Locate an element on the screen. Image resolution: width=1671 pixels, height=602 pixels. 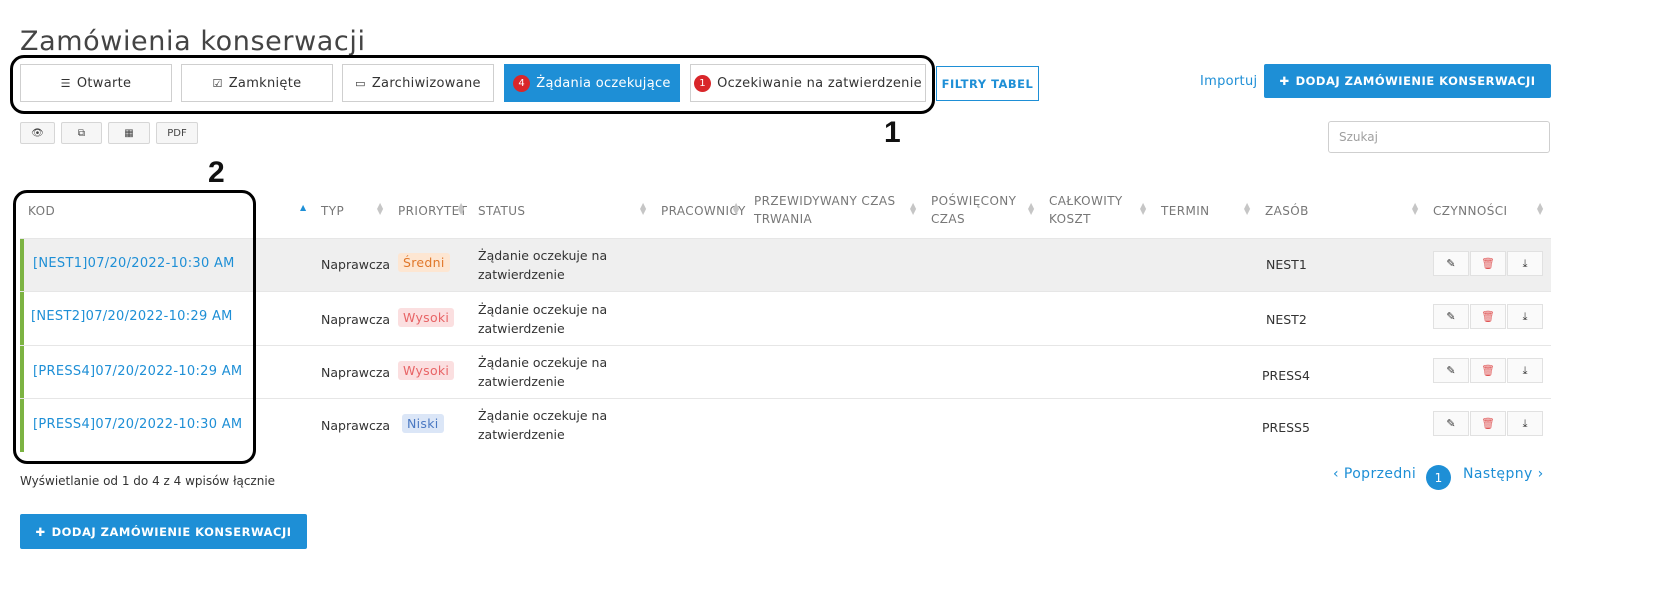
add-order-label: DODAJ ZAMÓWIENIE KONSERWACJI is located at coordinates (1415, 81).